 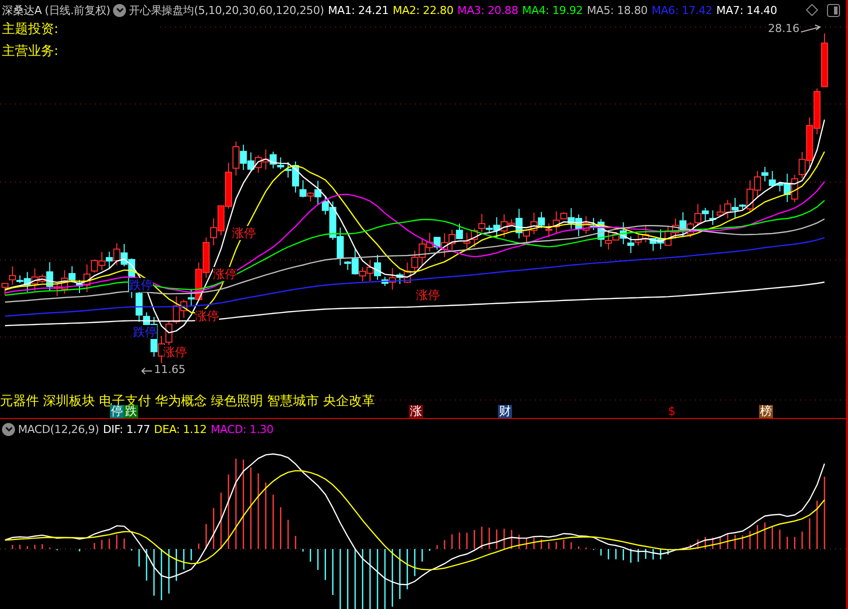 I want to click on concept-tag: 华为概念, so click(x=181, y=401).